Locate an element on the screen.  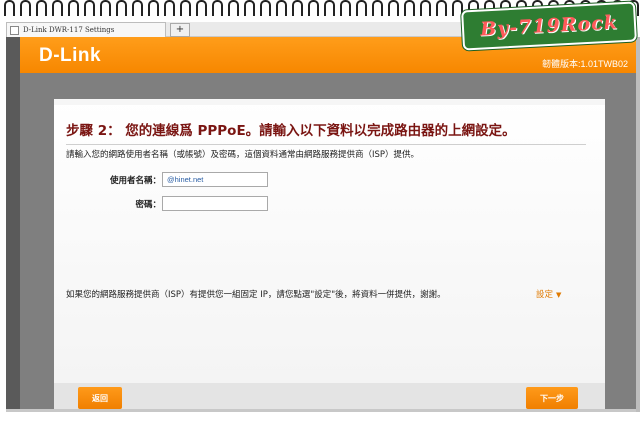
browser-tab: D-Link DWR-117 Settings is located at coordinates (86, 29).